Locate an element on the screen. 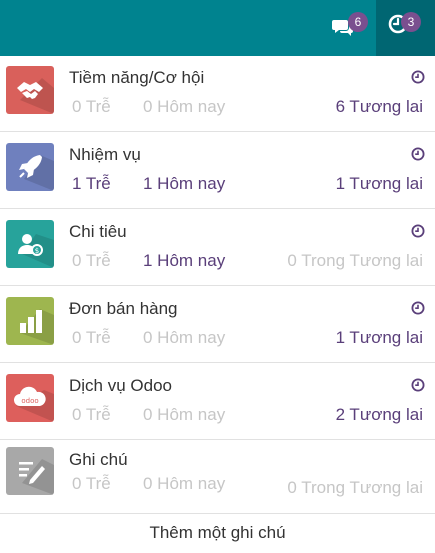 Image resolution: width=435 pixels, height=553 pixels. future-count: 2 Tương lai is located at coordinates (379, 415).